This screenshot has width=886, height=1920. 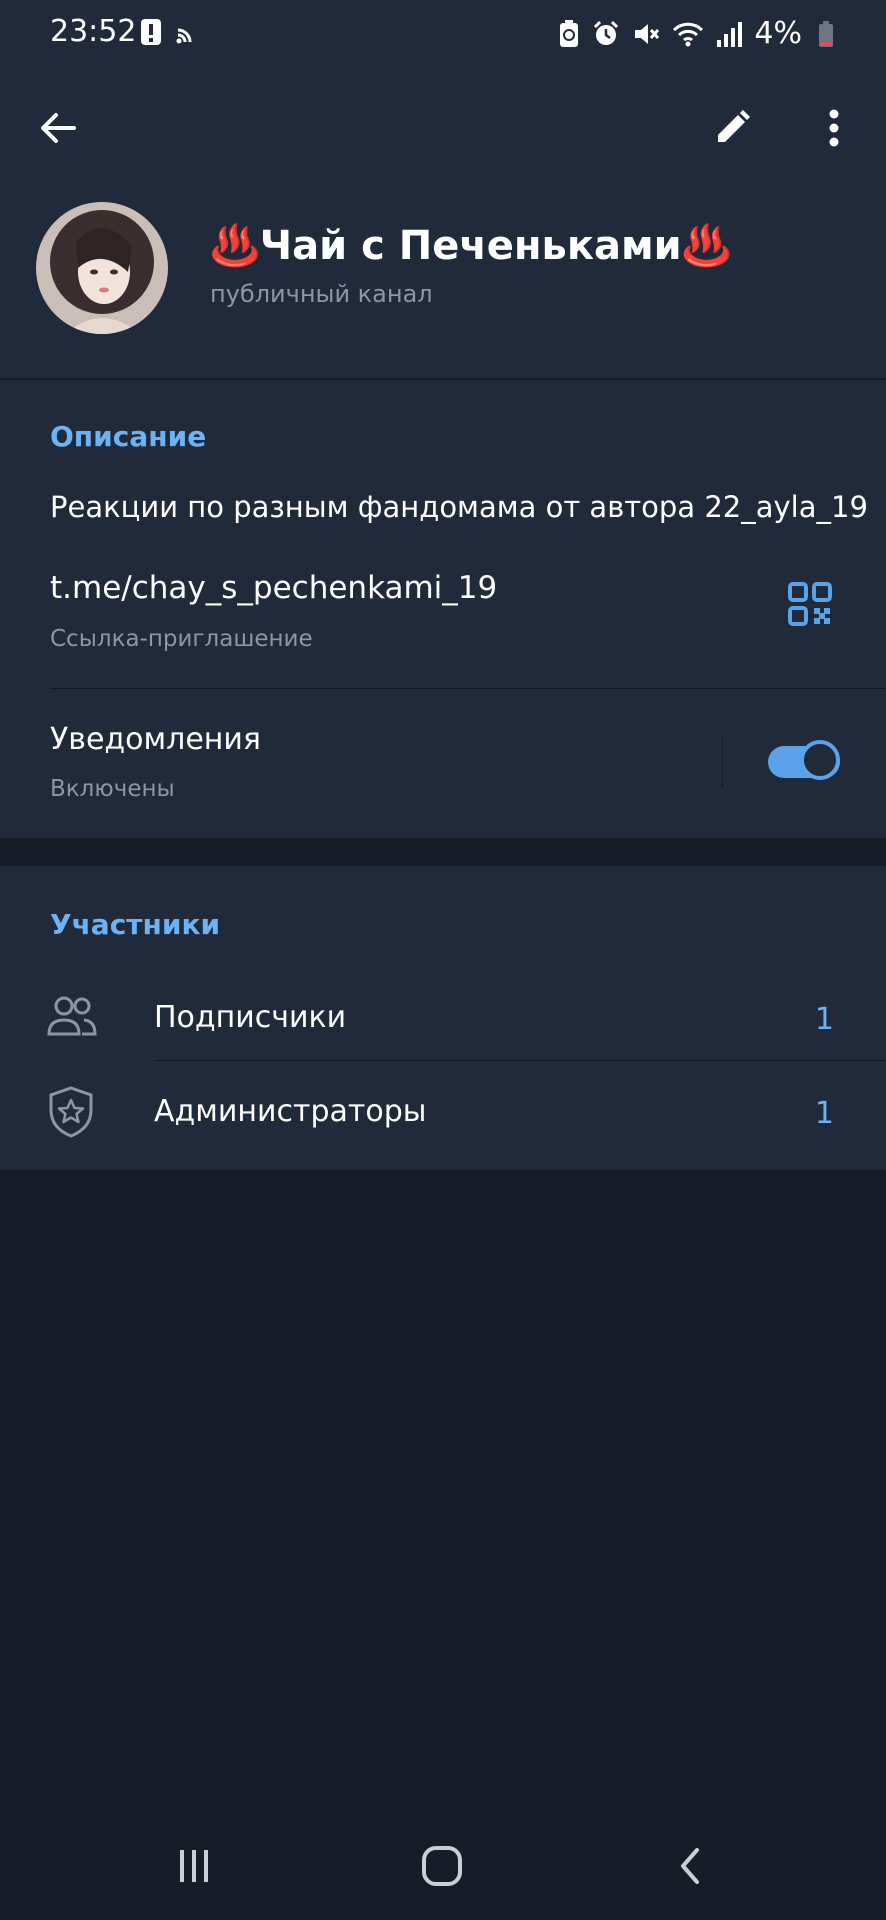 What do you see at coordinates (471, 246) in the screenshot?
I see `channel-name: ♨️Чай с Печеньками♨️` at bounding box center [471, 246].